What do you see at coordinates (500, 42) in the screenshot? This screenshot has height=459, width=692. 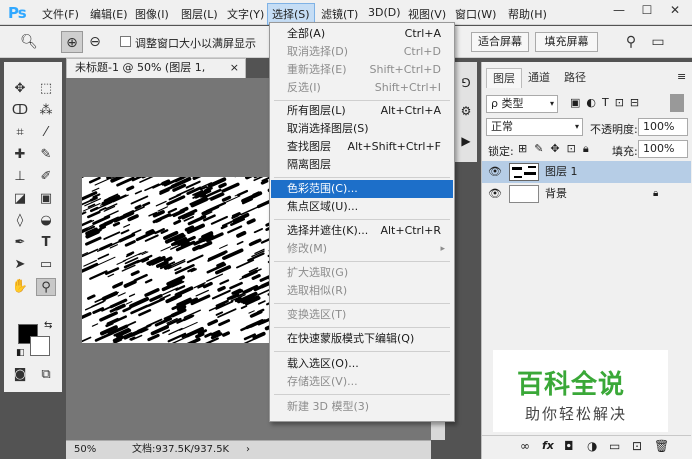 I see `fit-screen-button: 适合屏幕` at bounding box center [500, 42].